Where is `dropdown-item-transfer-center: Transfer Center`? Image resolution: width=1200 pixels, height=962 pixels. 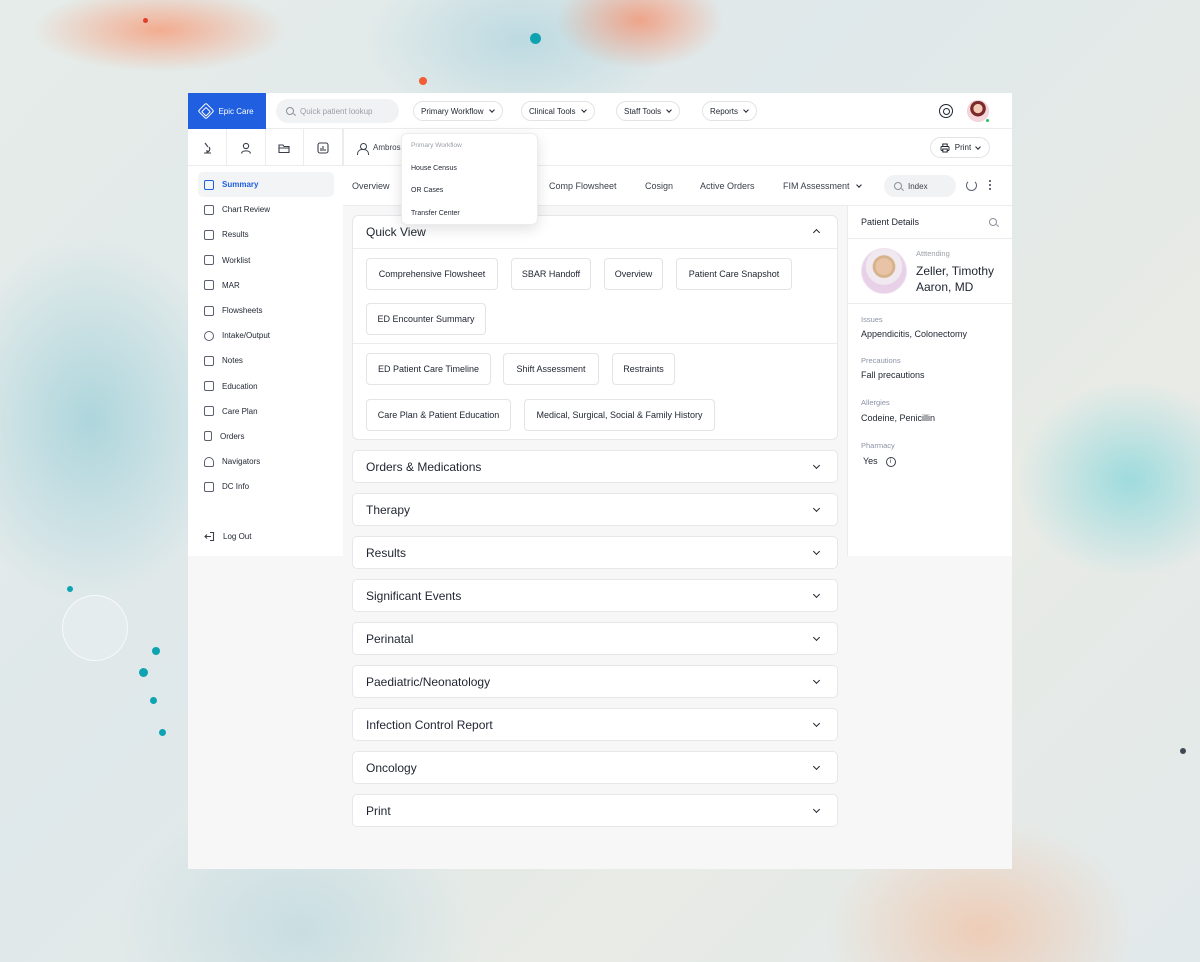
dropdown-item-transfer-center: Transfer Center is located at coordinates (469, 213).